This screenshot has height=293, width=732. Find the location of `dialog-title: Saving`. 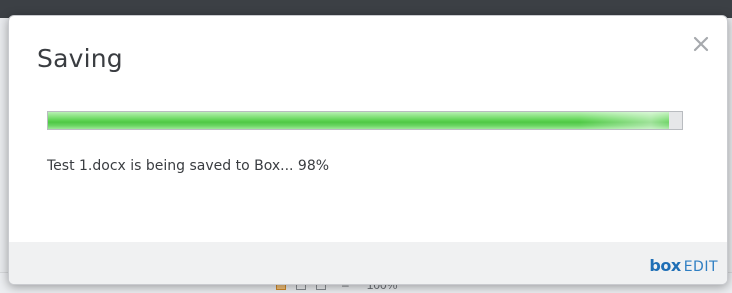

dialog-title: Saving is located at coordinates (80, 58).